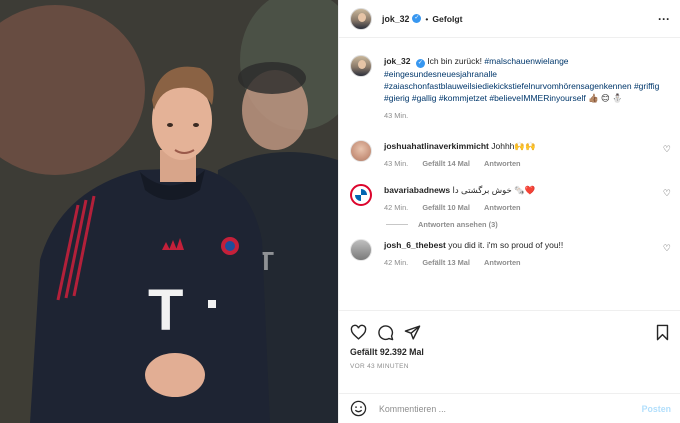  Describe the element at coordinates (396, 163) in the screenshot. I see `comment-time: 43 Min.` at that location.